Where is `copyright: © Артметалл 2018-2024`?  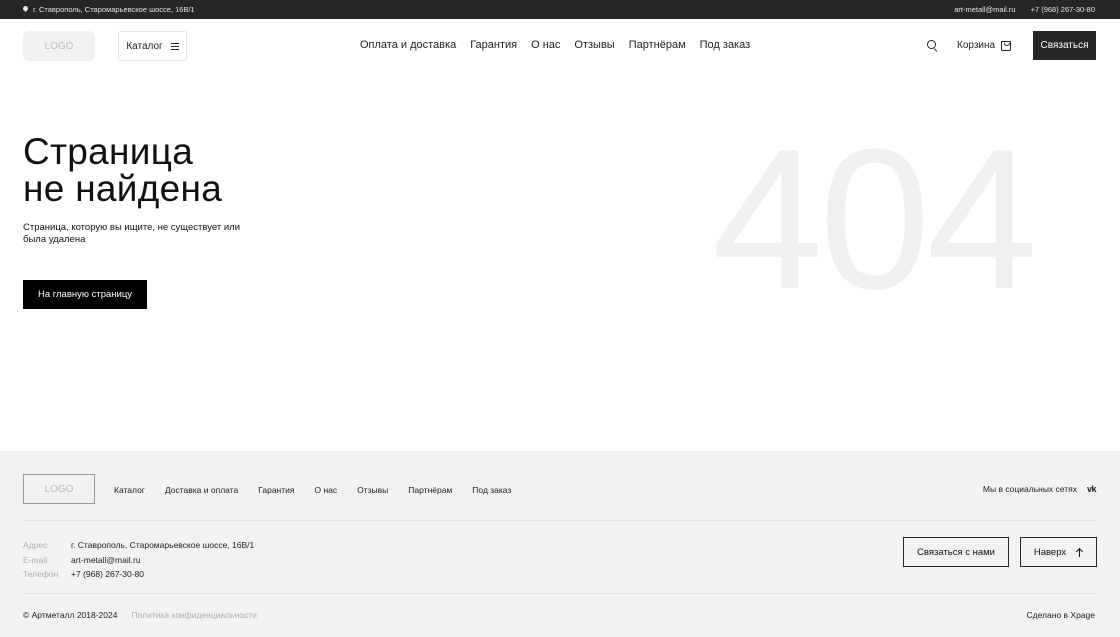
copyright: © Артметалл 2018-2024 is located at coordinates (70, 615).